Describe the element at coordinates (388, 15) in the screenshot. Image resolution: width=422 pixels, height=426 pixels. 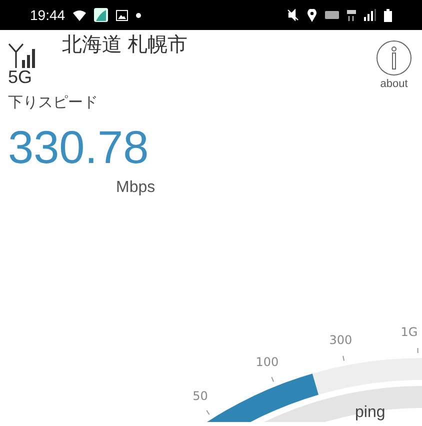
I see `battery-icon` at that location.